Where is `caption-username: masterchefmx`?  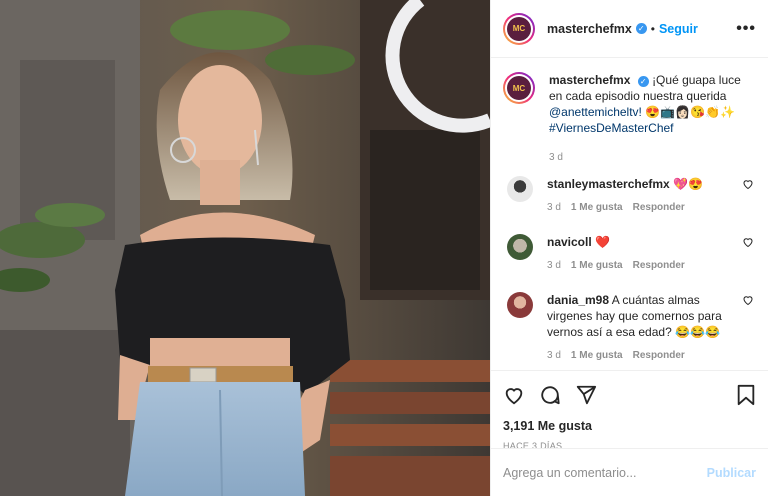
caption-username: masterchefmx is located at coordinates (589, 80).